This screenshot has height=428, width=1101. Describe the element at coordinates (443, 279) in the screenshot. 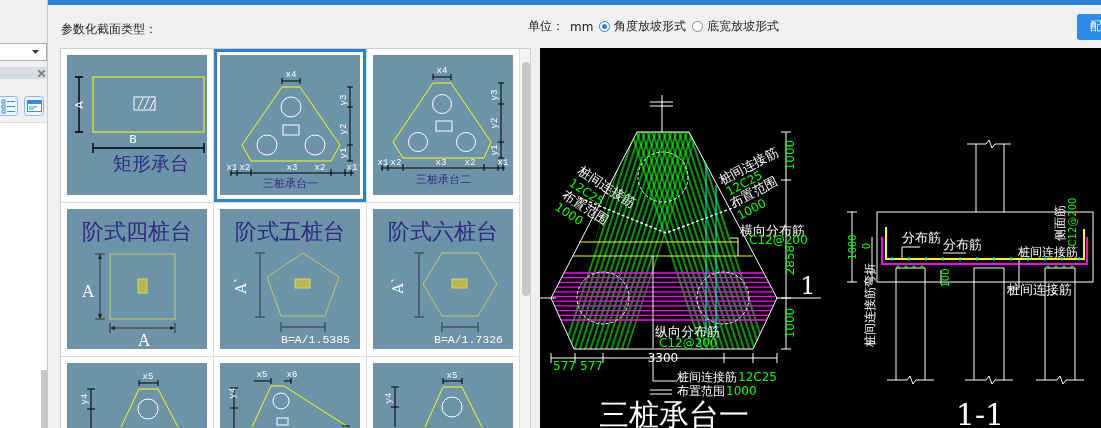

I see `section-type-tile: 阶式六桩台 A` B=A/1.7326` at that location.